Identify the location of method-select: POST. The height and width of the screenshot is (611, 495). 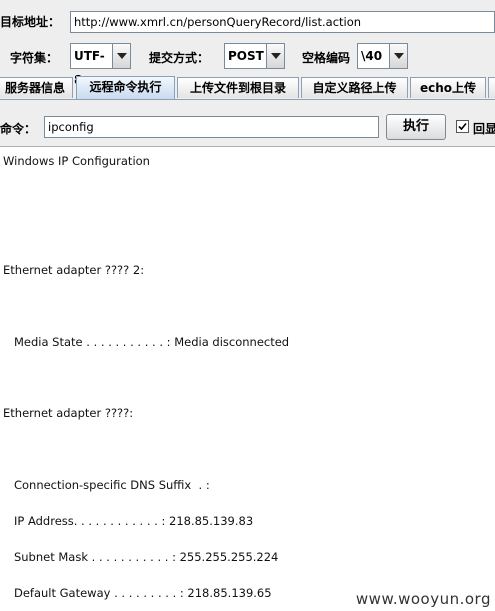
(254, 56).